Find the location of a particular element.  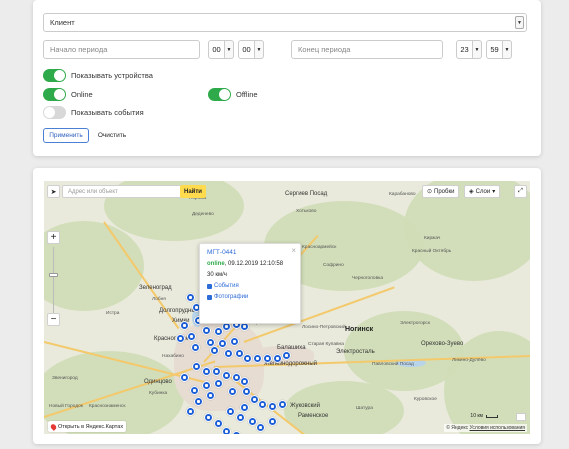

zoom-track is located at coordinates (53, 282).